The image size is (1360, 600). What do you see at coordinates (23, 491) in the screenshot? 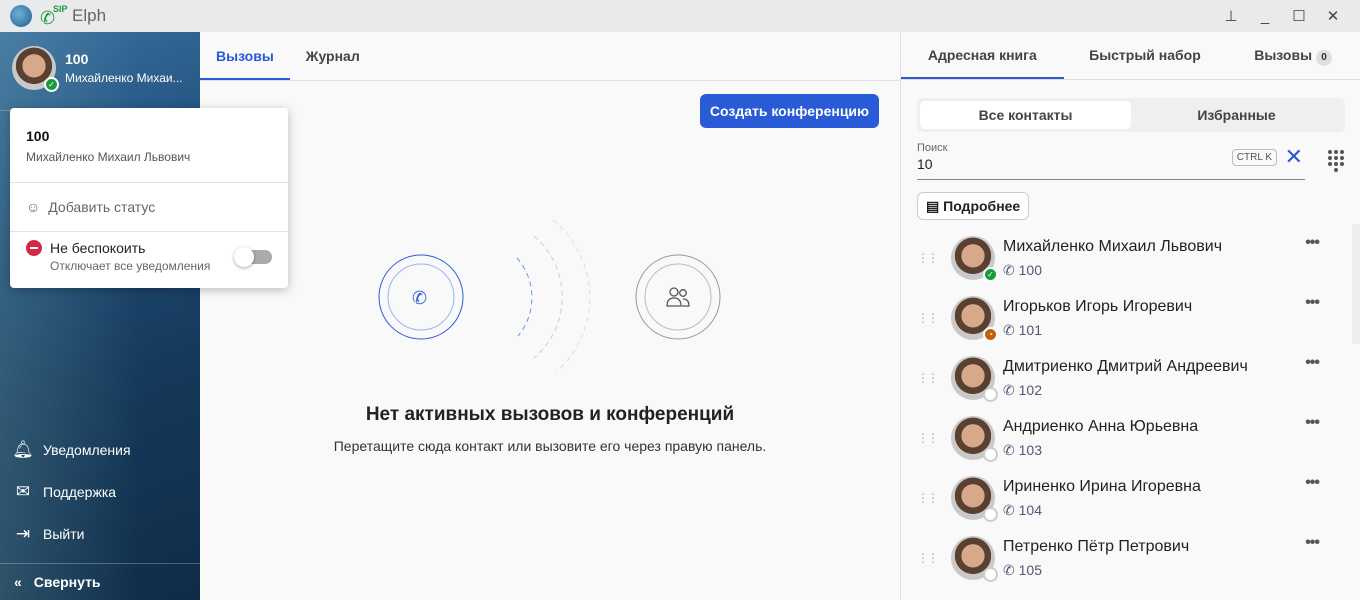
I see `mail-icon: ✉` at bounding box center [23, 491].